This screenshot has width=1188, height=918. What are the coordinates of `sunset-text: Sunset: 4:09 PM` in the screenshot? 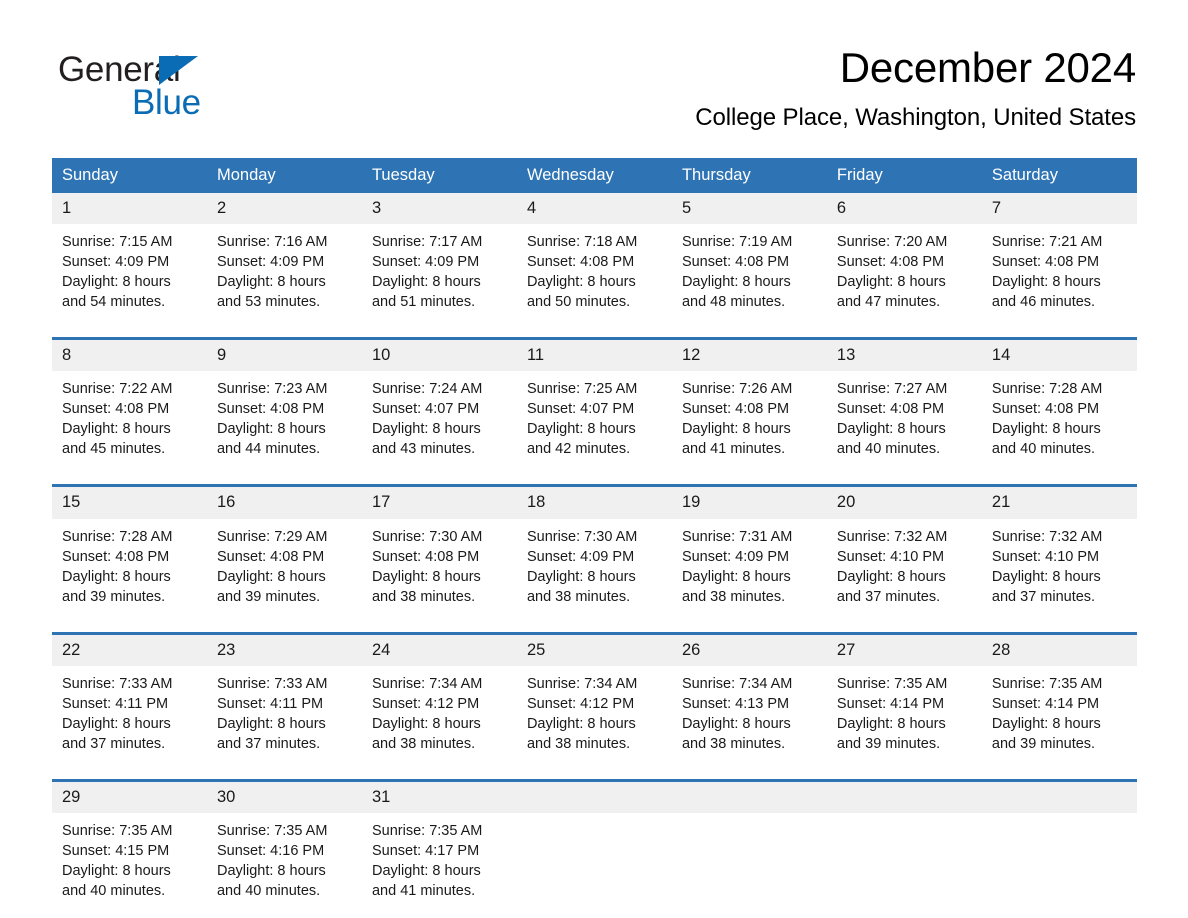 It's located at (116, 262).